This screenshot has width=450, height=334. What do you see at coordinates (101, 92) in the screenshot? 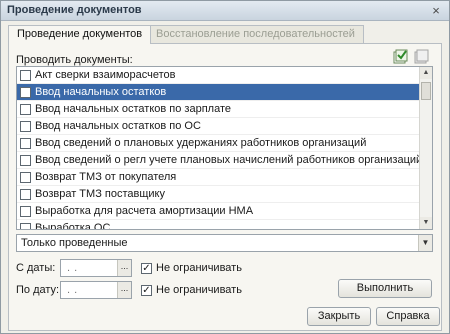
I see `list-item-label: Ввод начальных остатков` at bounding box center [101, 92].